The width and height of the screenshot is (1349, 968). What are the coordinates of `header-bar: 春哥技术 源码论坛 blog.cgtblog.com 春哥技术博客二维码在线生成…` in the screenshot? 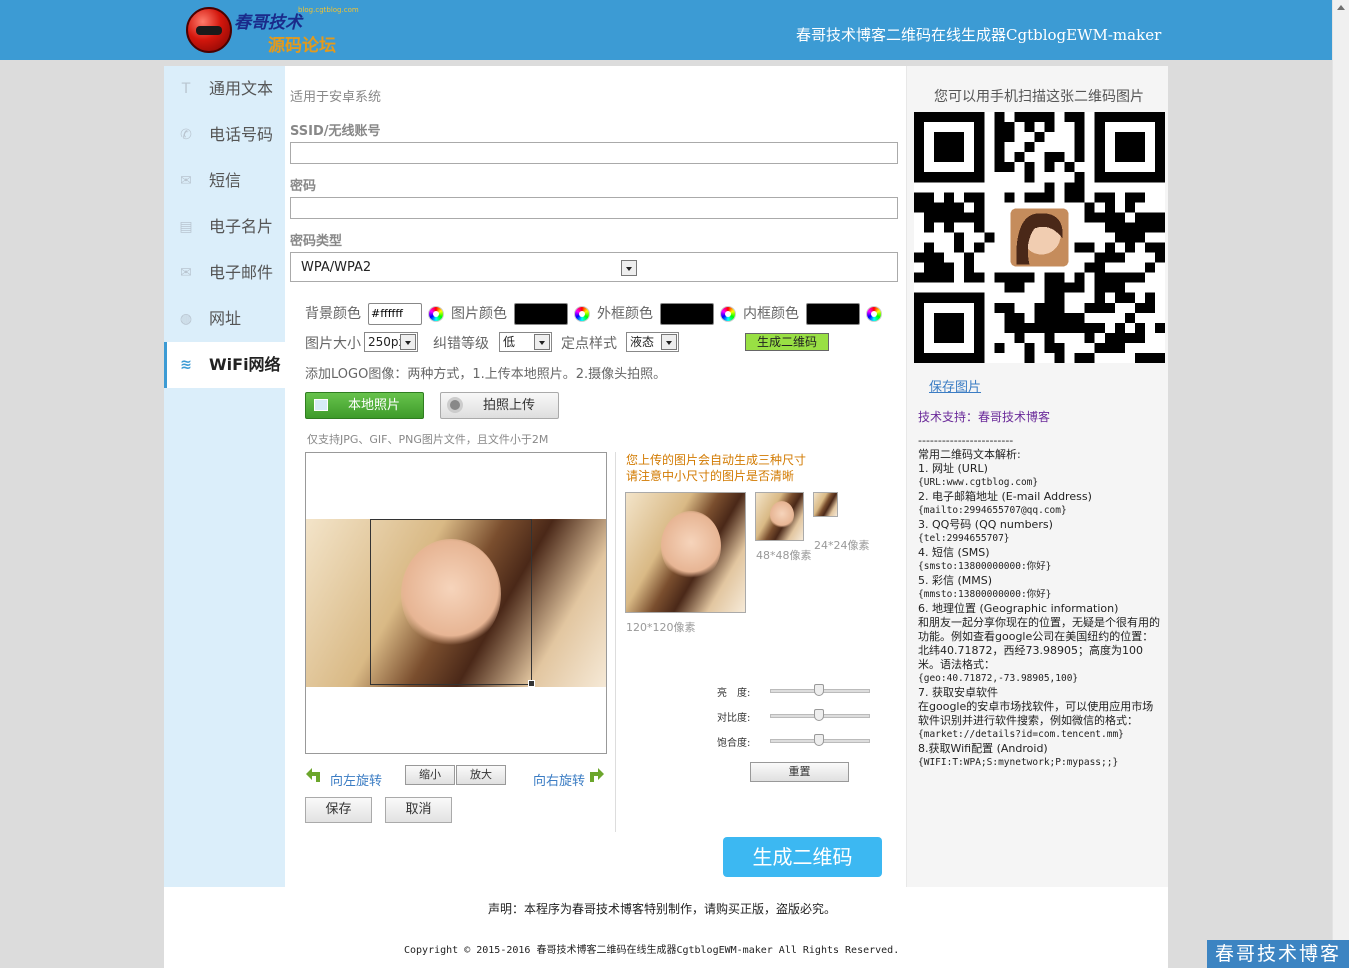 It's located at (666, 30).